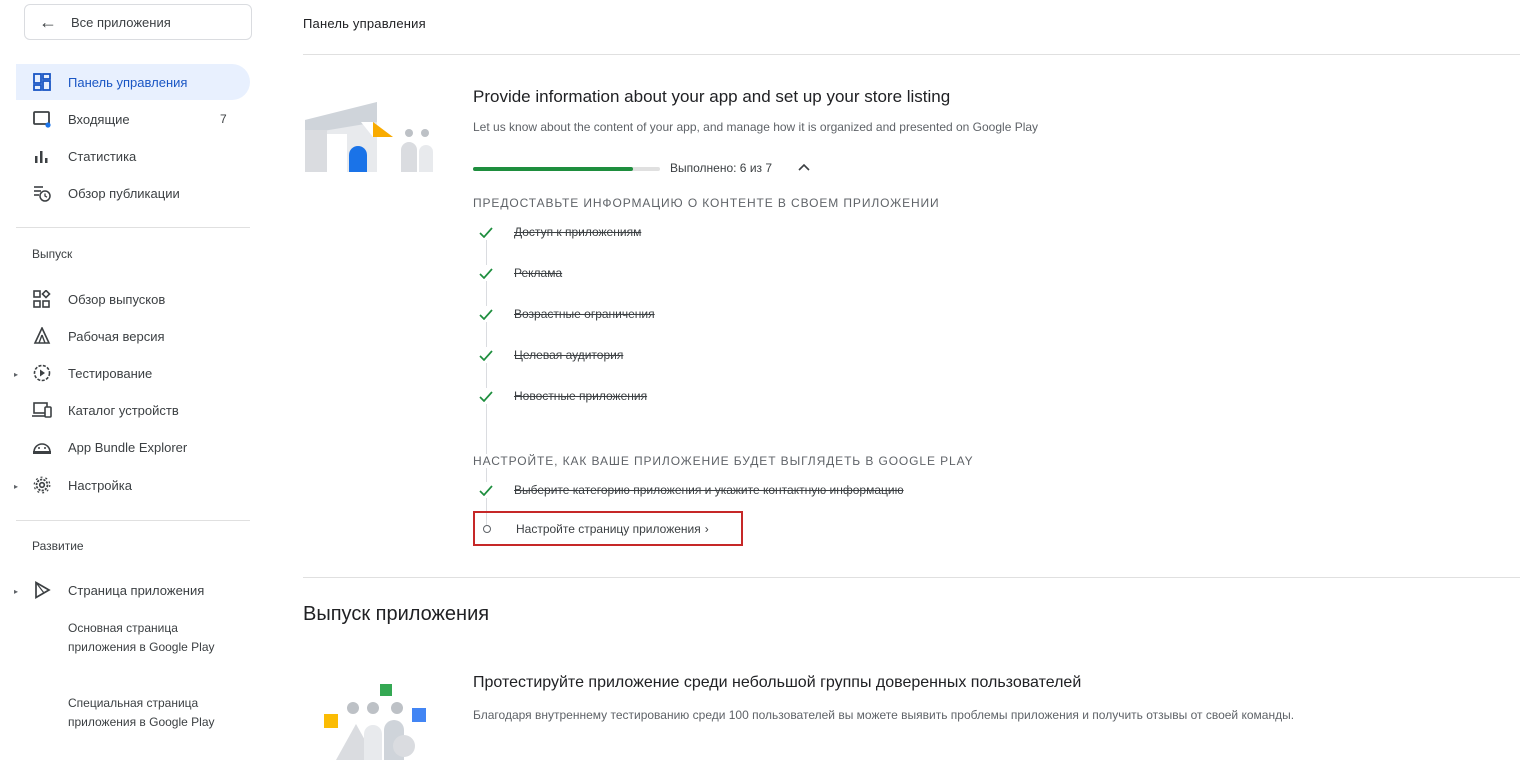 This screenshot has height=780, width=1520. I want to click on sidebar-item-releases-overview: Обзор выпусков, so click(133, 299).